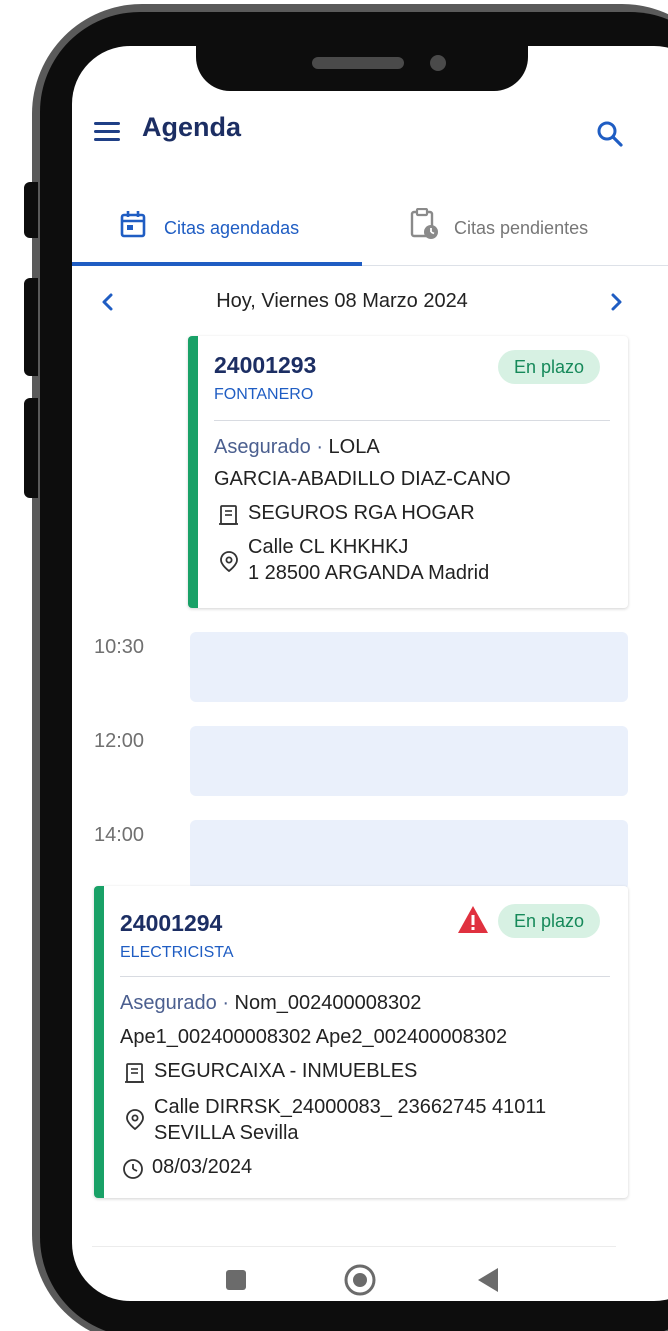 The width and height of the screenshot is (668, 1331). I want to click on insured-name: LOLA, so click(354, 447).